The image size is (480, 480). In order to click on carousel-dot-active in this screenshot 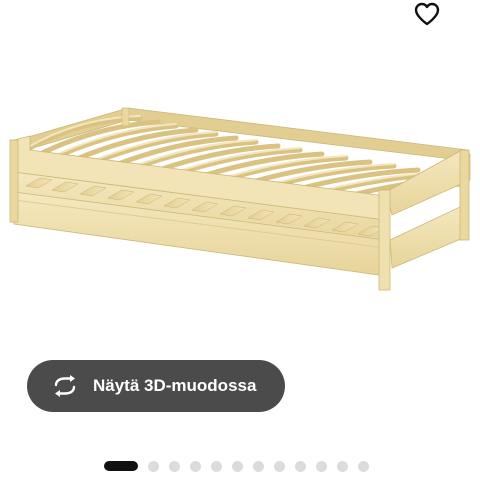, I will do `click(121, 466)`.